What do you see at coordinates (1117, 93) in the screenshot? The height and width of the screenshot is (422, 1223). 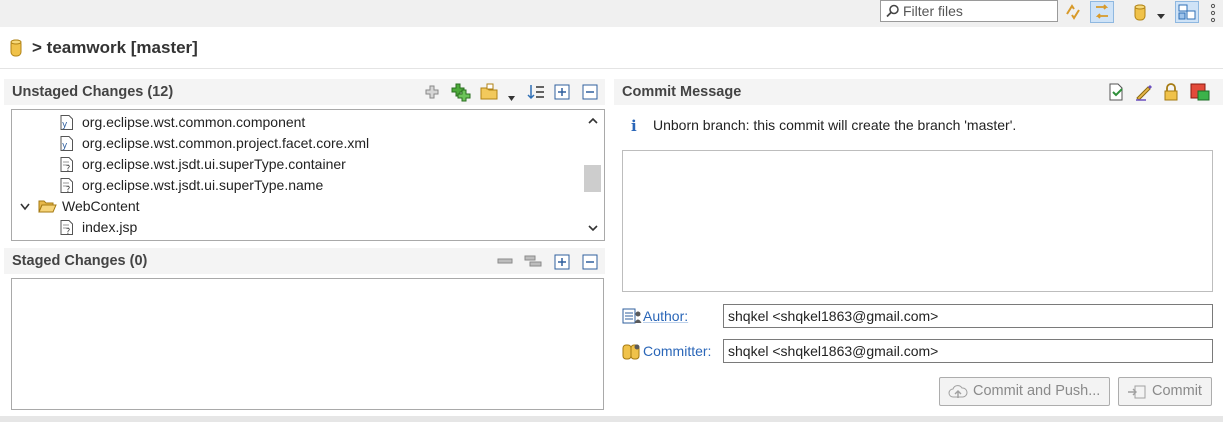 I see `amend-icon` at bounding box center [1117, 93].